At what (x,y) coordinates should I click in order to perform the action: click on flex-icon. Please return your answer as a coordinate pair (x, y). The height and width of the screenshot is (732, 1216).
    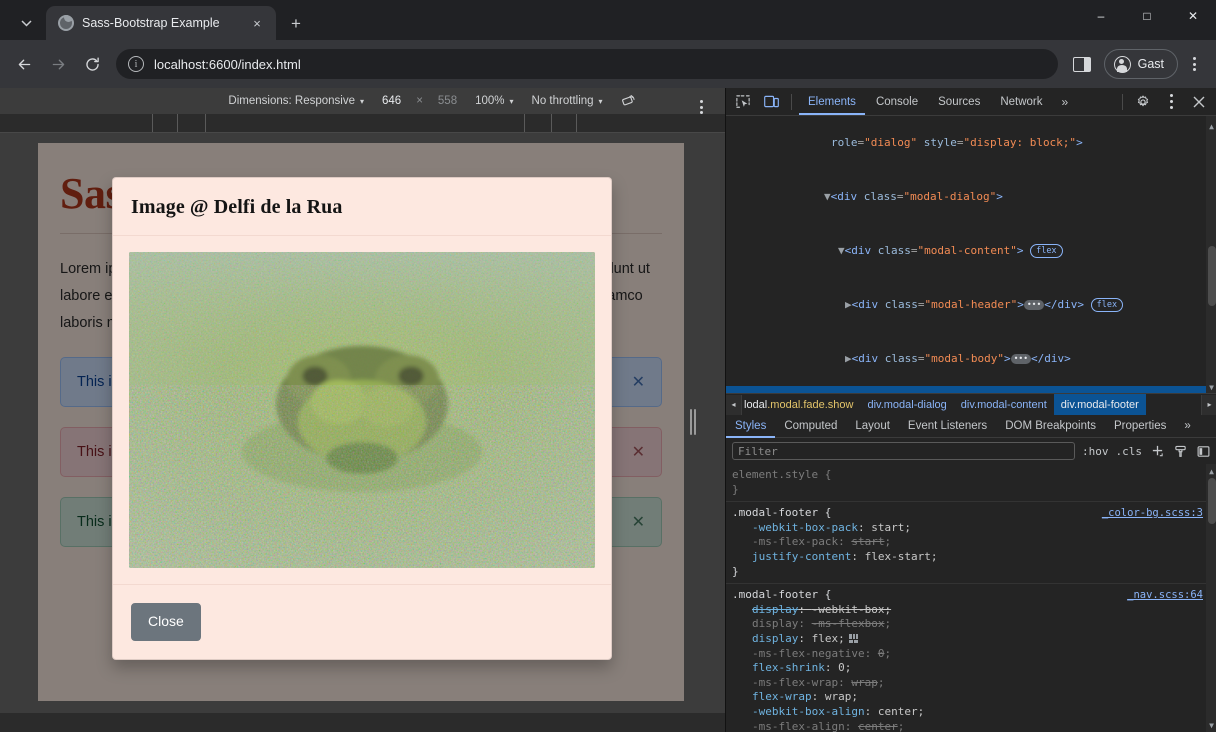
    Looking at the image, I should click on (853, 638).